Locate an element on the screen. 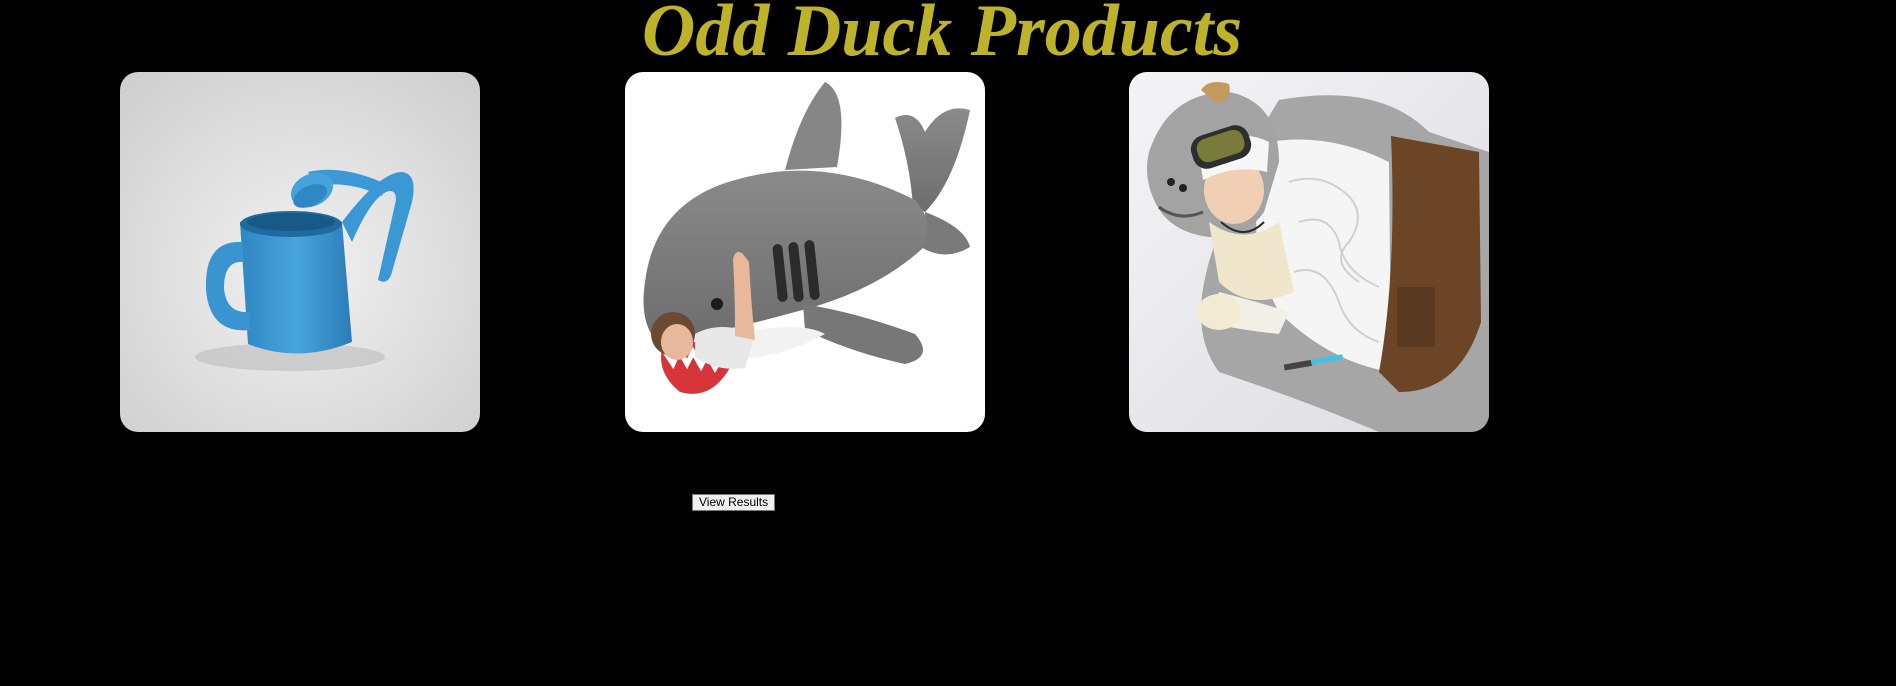 This screenshot has width=1896, height=686. product-image-watering-can is located at coordinates (300, 252).